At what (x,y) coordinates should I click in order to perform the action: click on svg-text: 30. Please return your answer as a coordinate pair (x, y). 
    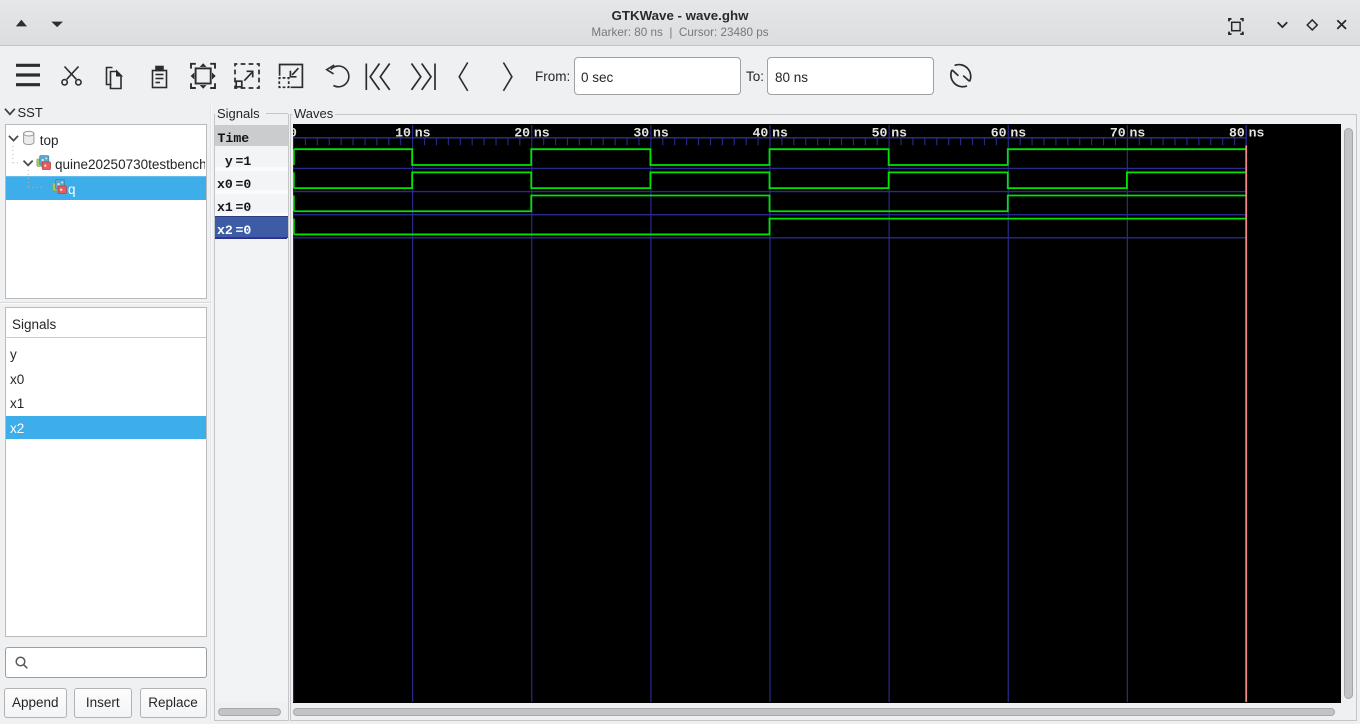
    Looking at the image, I should click on (641, 132).